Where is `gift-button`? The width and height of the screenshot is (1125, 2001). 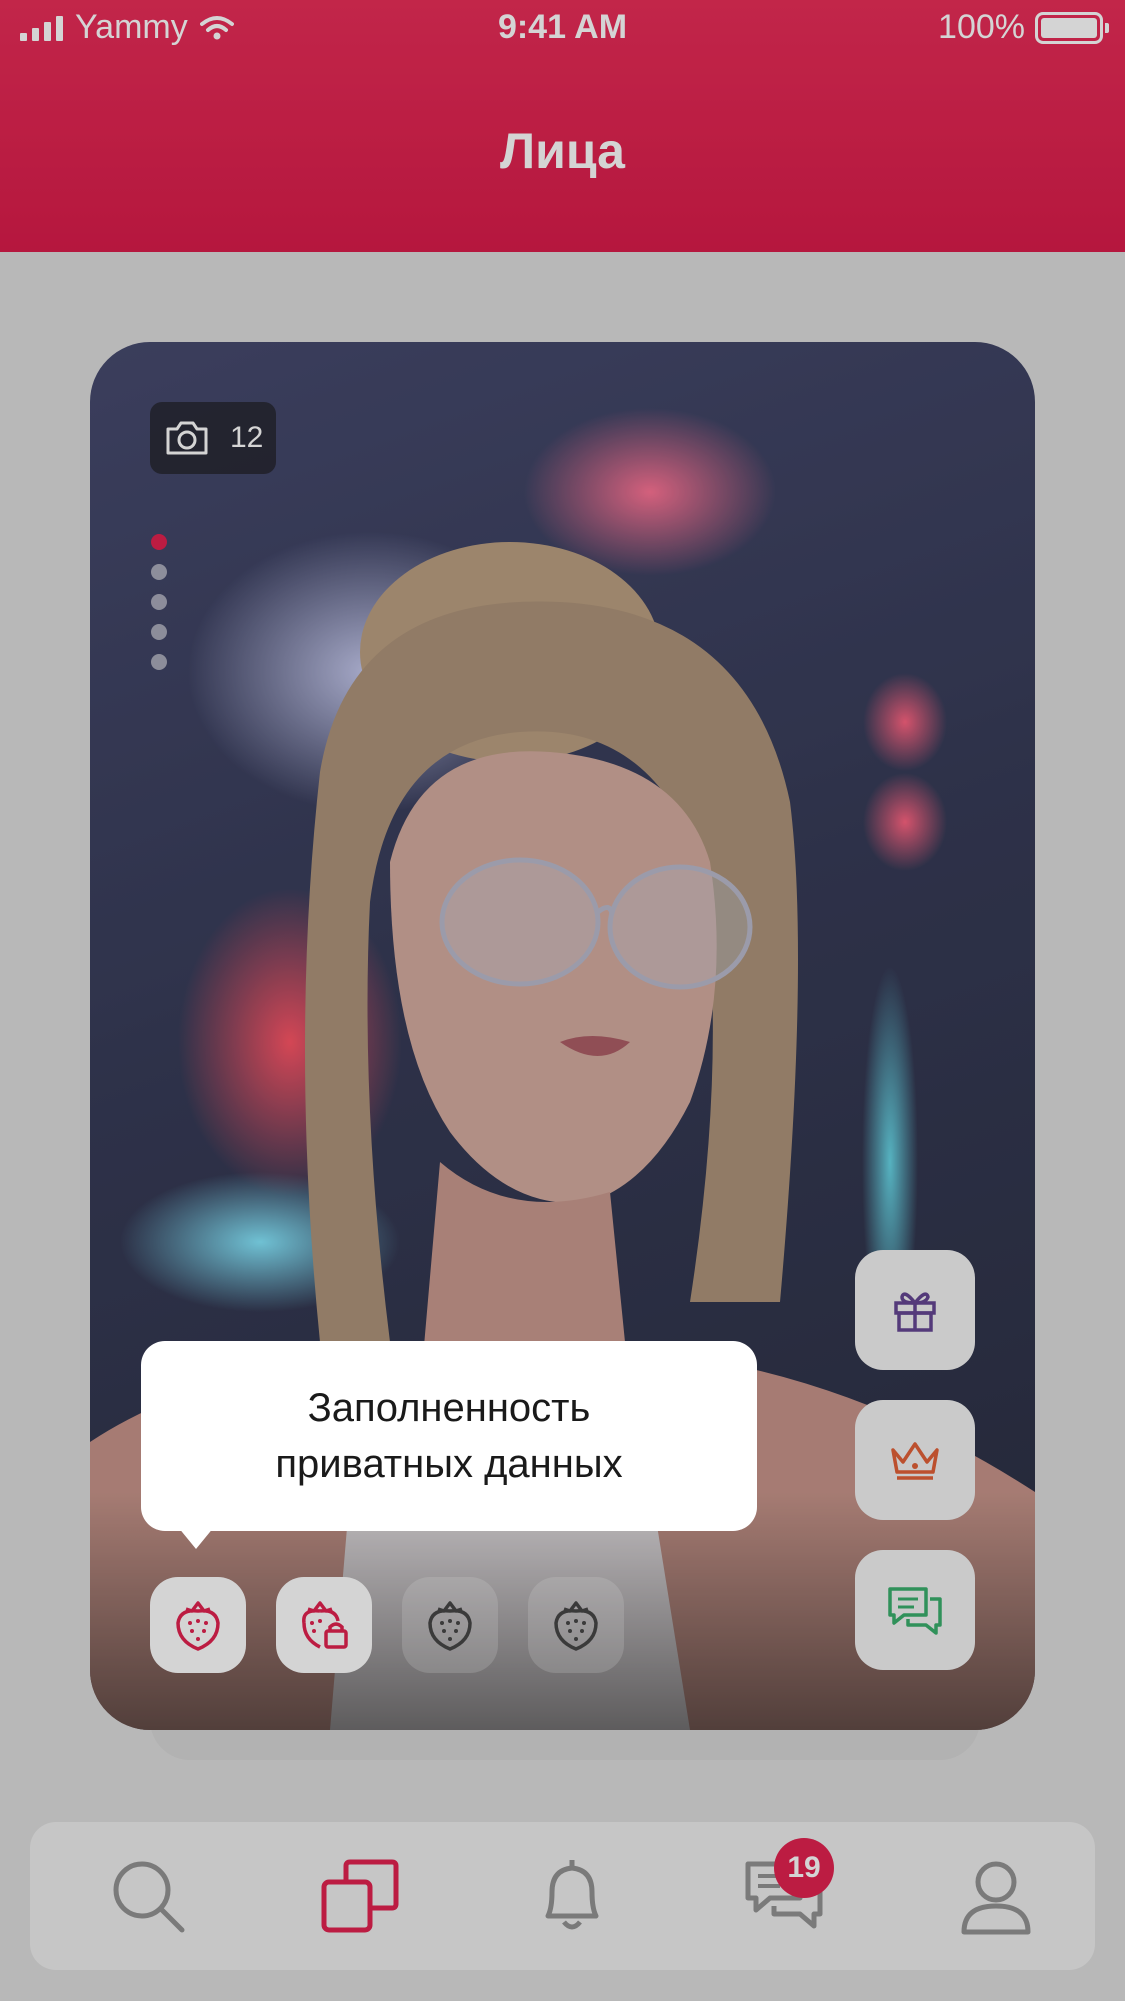 gift-button is located at coordinates (915, 1310).